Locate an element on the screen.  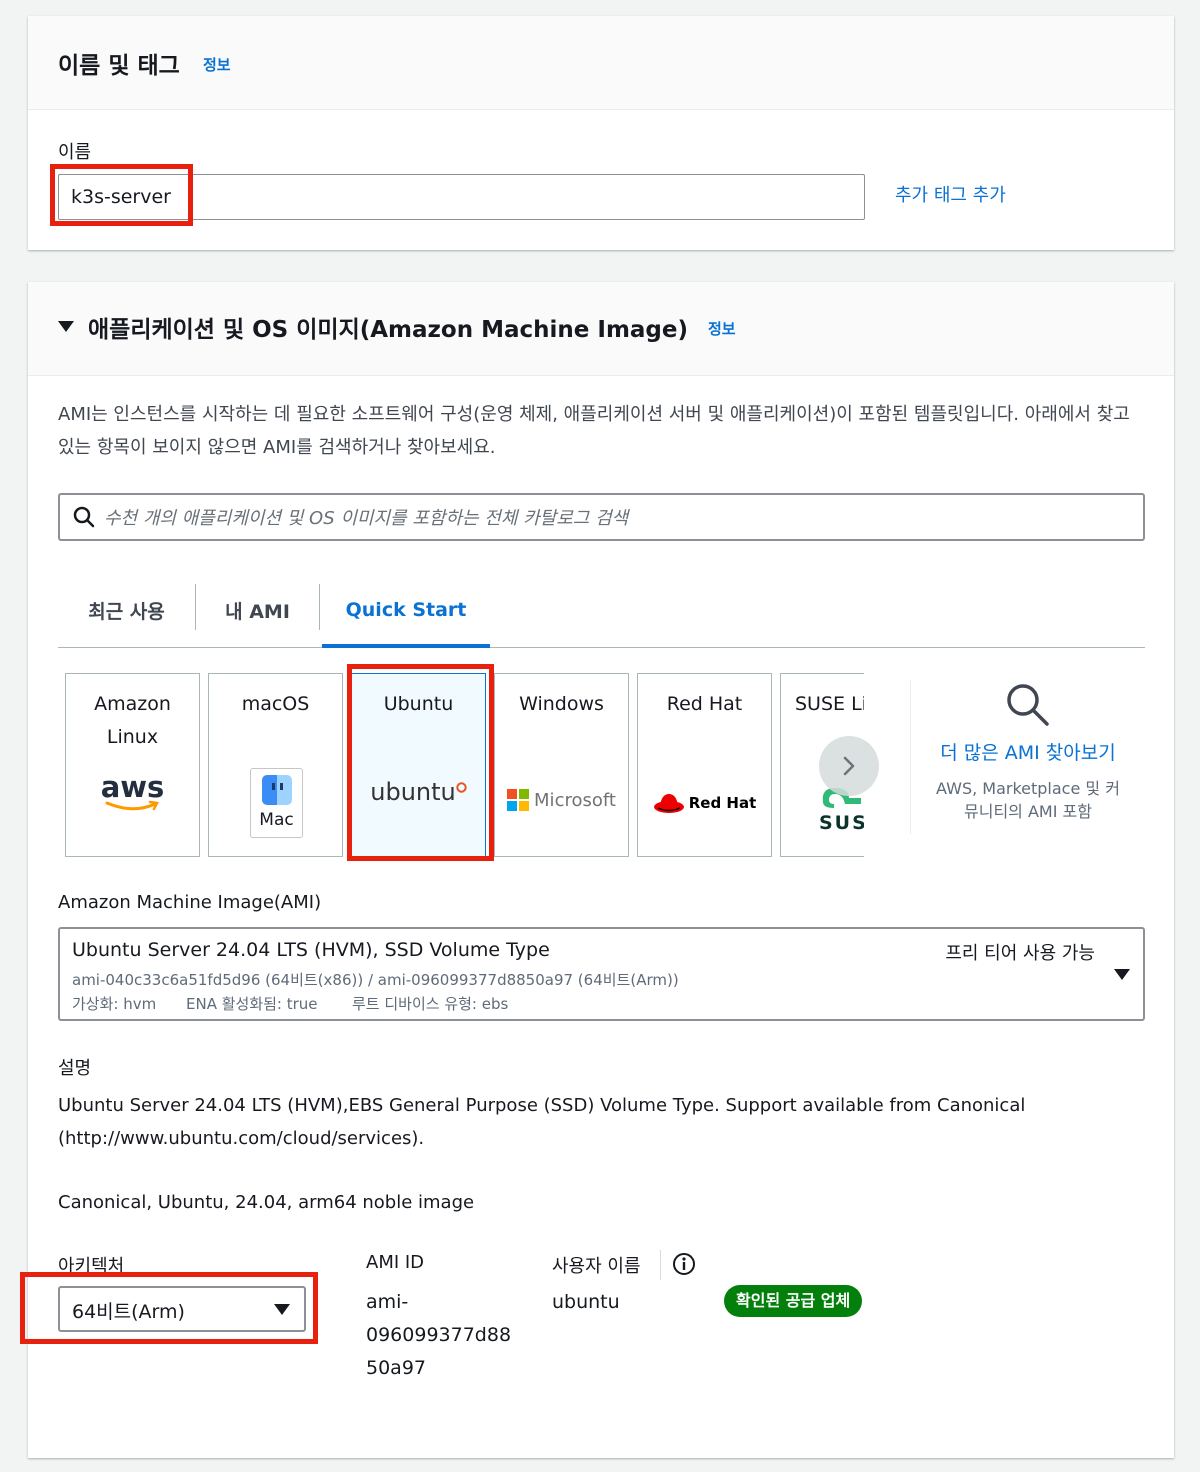
os-card-amazon-linux: Amazon Linux aws is located at coordinates (132, 765).